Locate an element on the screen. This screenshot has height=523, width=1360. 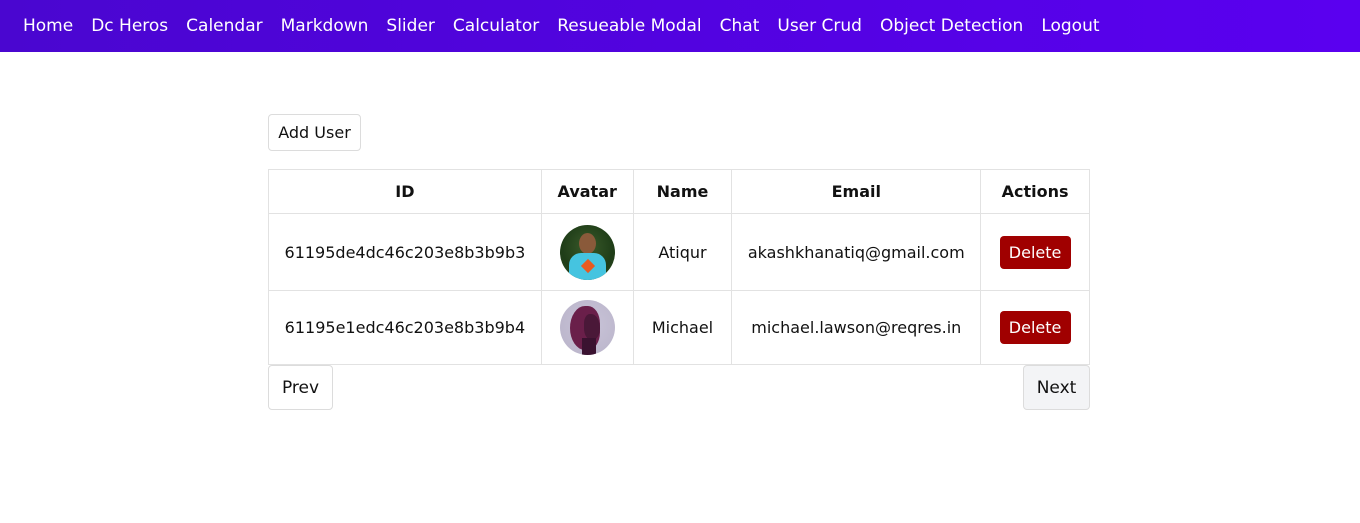
cell-id: 61195e1edc46c203e8b3b9b4 is located at coordinates (405, 327).